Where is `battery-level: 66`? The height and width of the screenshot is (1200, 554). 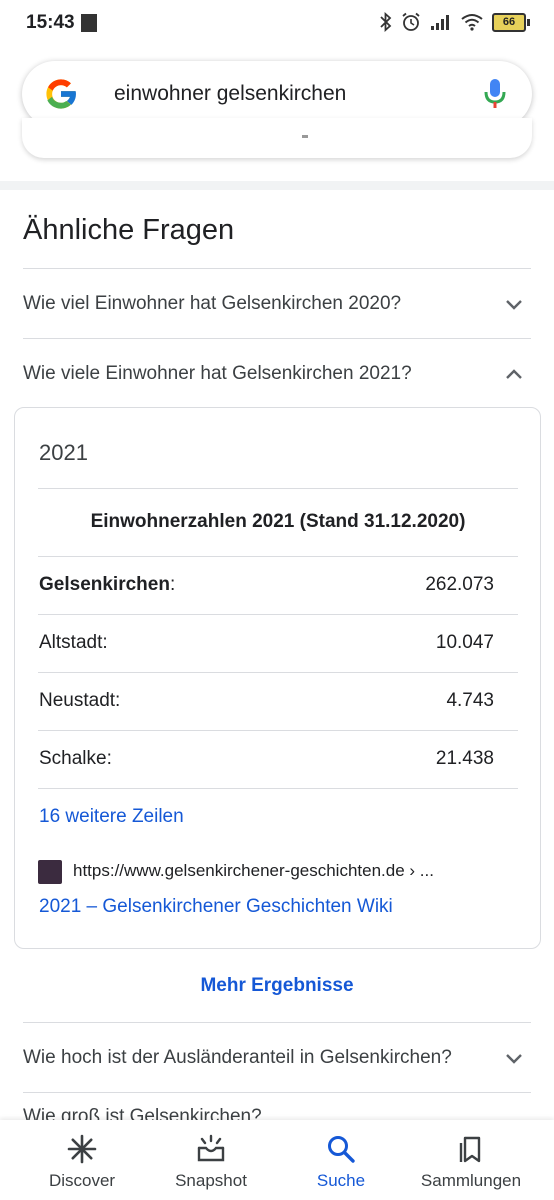 battery-level: 66 is located at coordinates (509, 22).